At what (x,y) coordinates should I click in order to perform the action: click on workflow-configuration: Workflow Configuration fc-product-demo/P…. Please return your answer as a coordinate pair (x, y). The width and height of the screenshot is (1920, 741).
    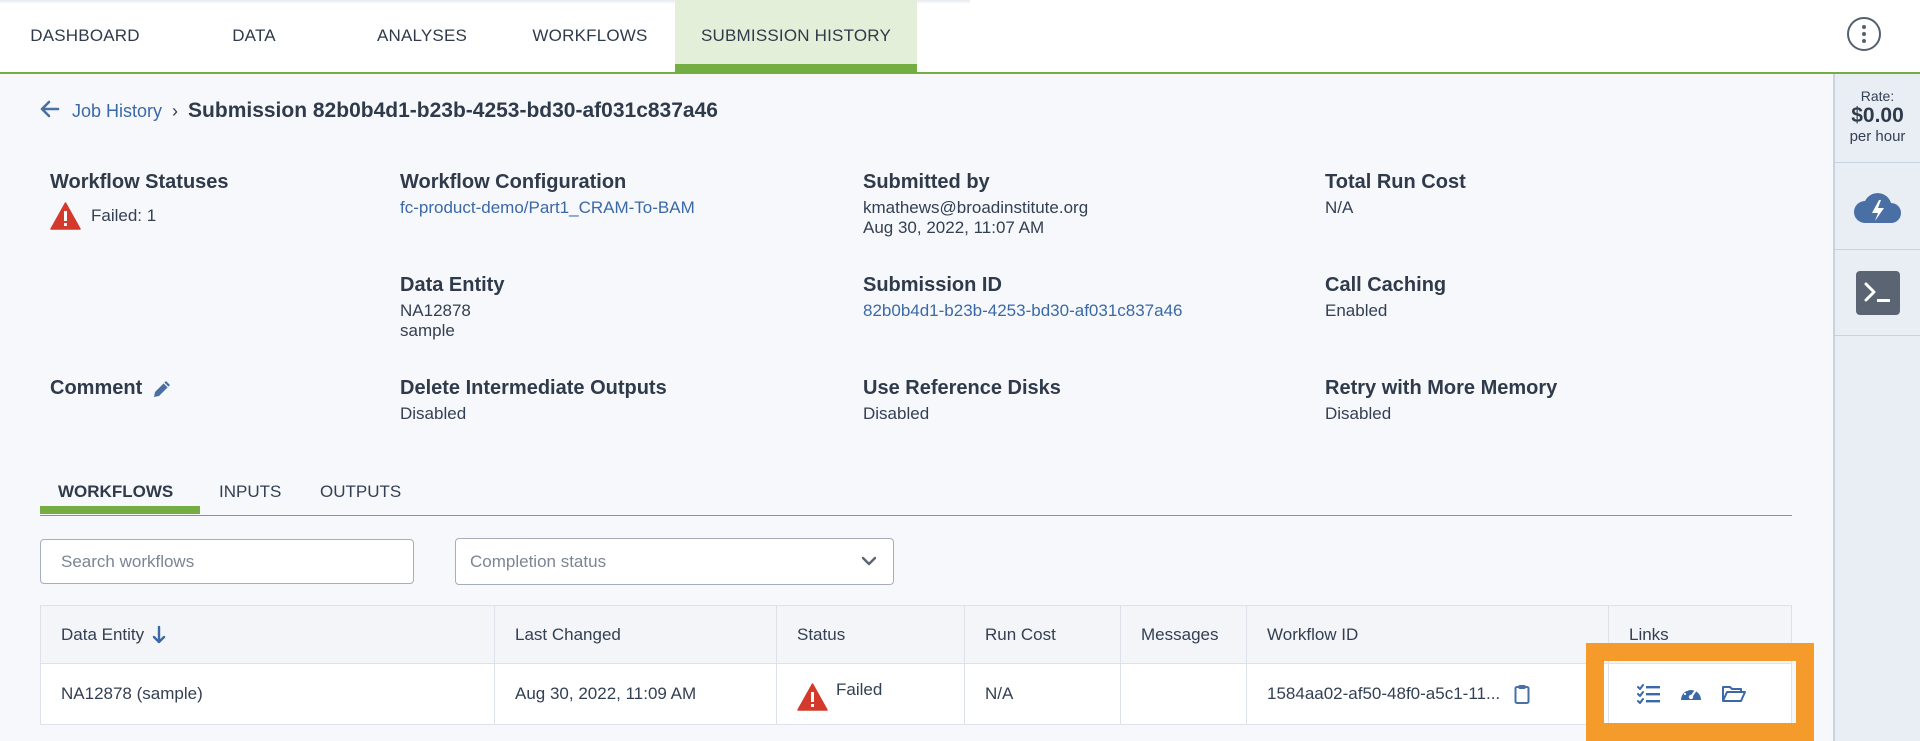
    Looking at the image, I should click on (547, 194).